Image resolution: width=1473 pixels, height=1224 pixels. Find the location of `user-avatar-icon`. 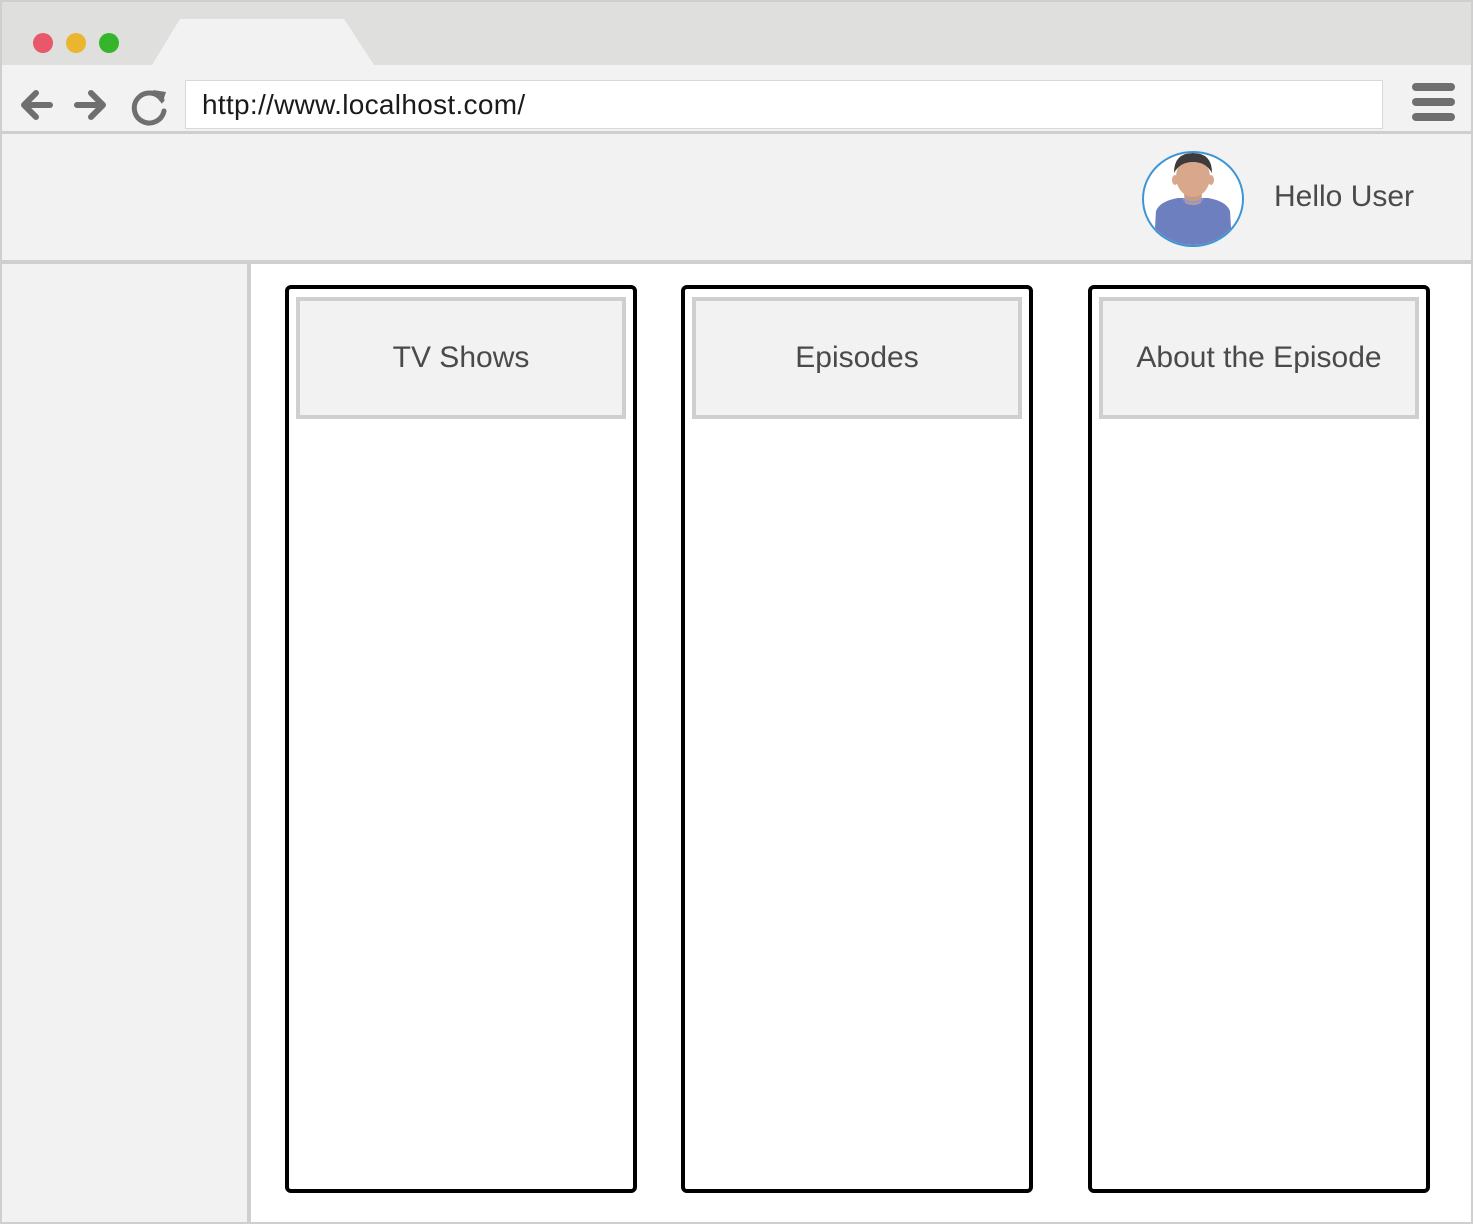

user-avatar-icon is located at coordinates (1193, 199).